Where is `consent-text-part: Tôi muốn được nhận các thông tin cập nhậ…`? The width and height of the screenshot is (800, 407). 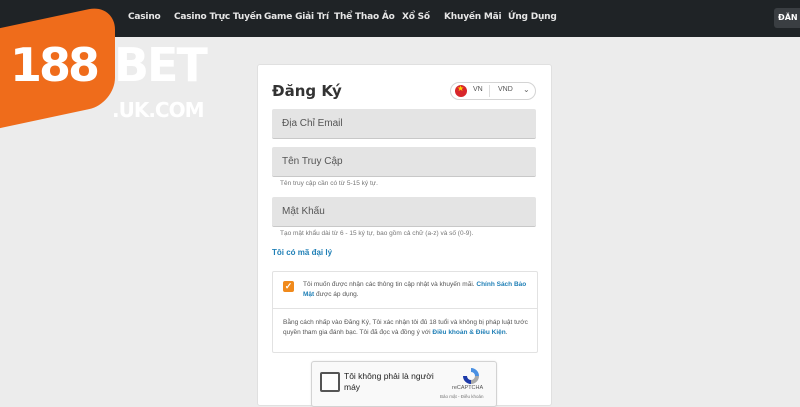
consent-text-part: Tôi muốn được nhận các thông tin cập nhậ… is located at coordinates (389, 284).